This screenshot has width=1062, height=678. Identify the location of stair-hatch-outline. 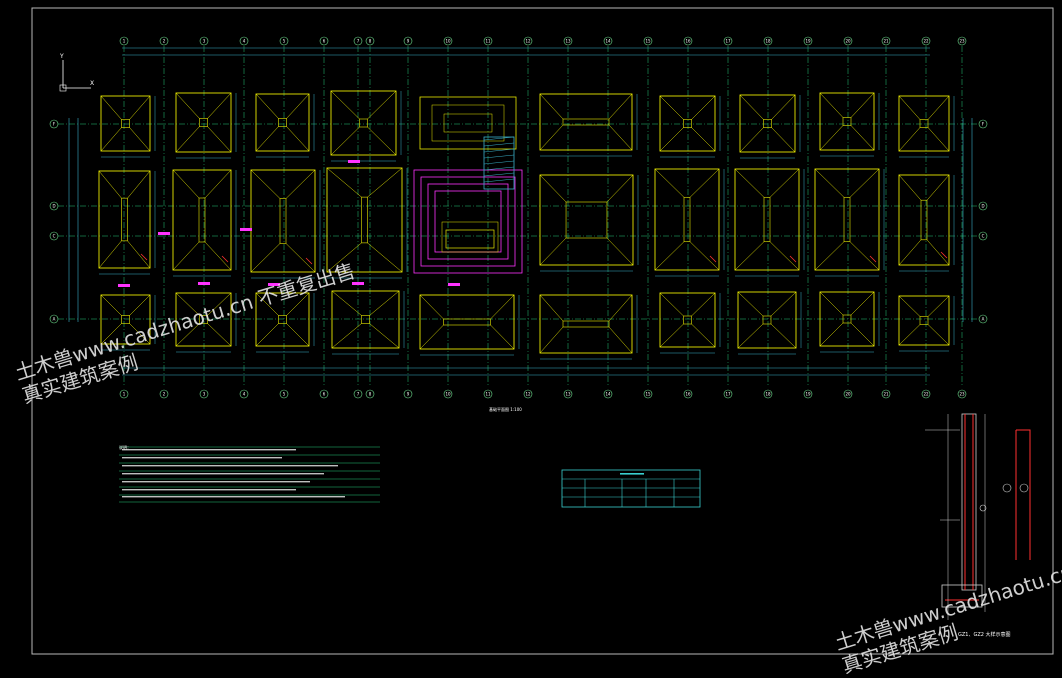
(499, 163).